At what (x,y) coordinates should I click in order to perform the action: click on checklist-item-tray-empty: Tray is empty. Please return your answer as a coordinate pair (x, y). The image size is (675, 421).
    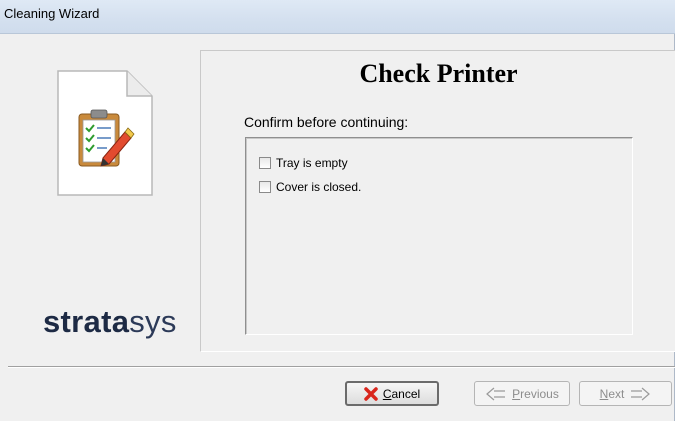
    Looking at the image, I should click on (303, 163).